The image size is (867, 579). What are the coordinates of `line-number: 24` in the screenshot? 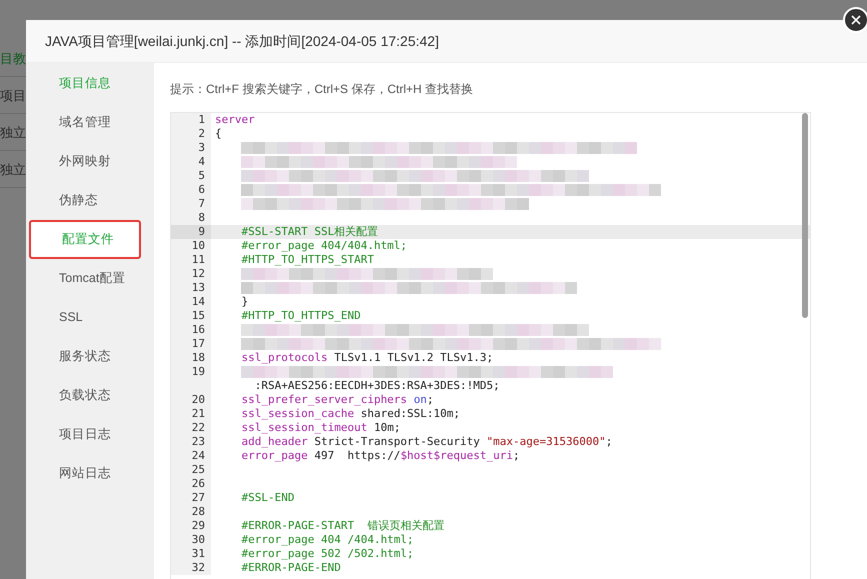 It's located at (191, 456).